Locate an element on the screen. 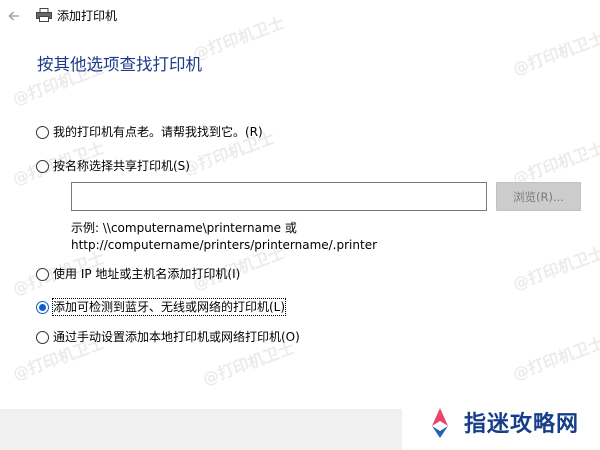  radio-button-selected is located at coordinates (42, 307).